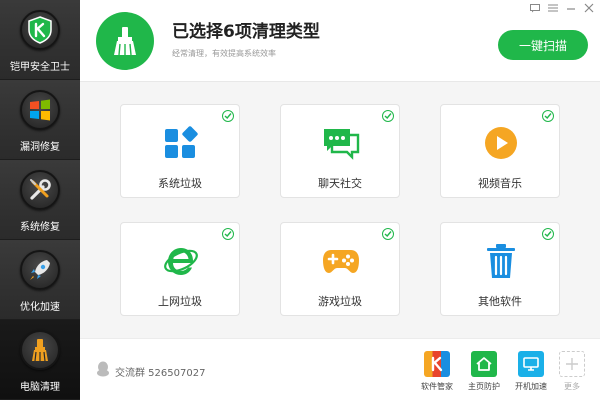 The image size is (600, 400). I want to click on sidebar-item-label: 铠甲安全卫士, so click(40, 67).